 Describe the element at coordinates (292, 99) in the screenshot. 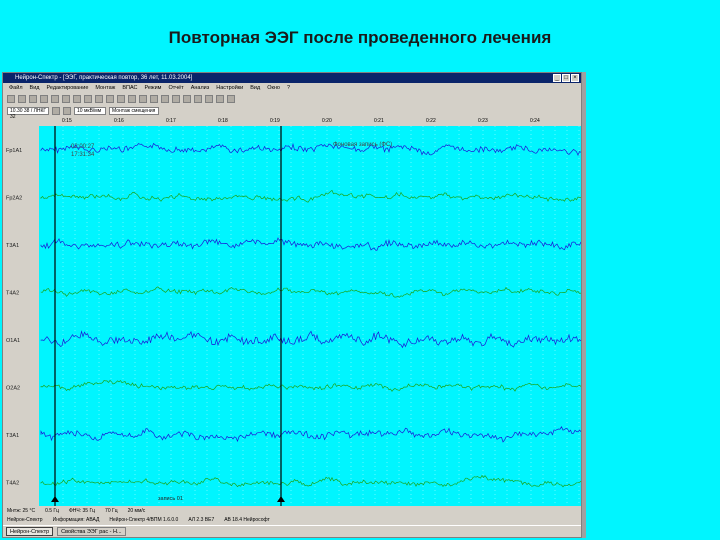

I see `main-toolbar` at that location.